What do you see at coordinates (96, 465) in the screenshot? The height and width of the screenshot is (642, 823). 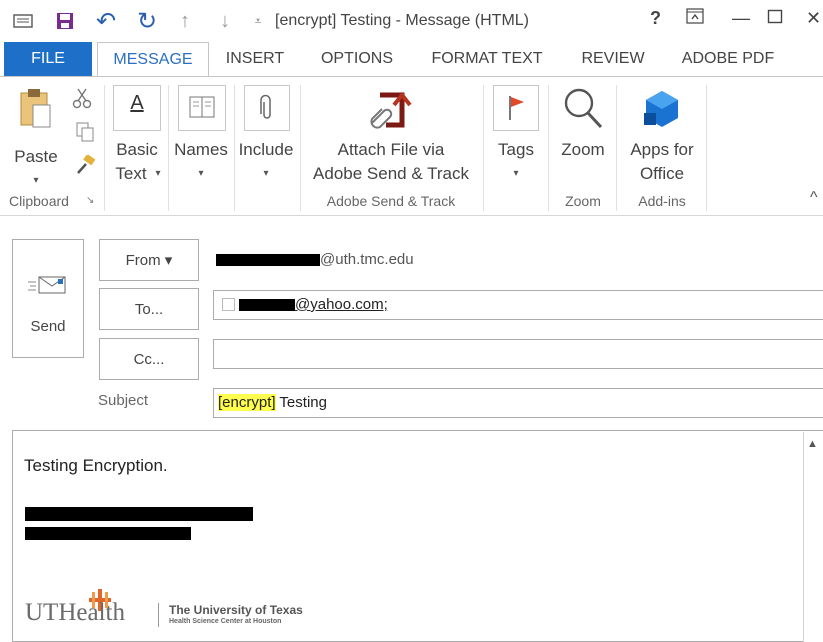 I see `body-line-1: Testing Encryption.` at bounding box center [96, 465].